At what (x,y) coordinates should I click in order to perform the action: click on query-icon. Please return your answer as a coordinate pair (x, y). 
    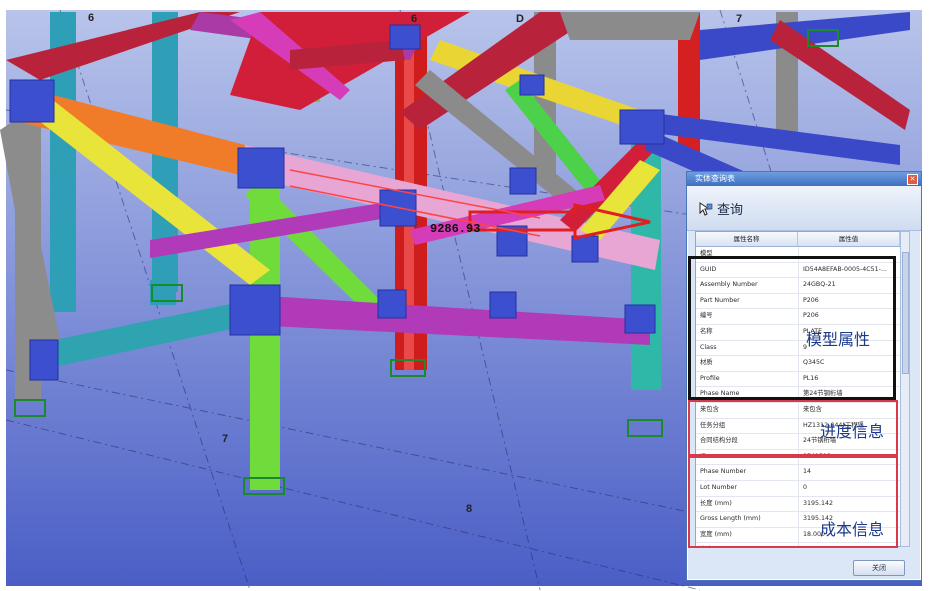
    Looking at the image, I should click on (706, 208).